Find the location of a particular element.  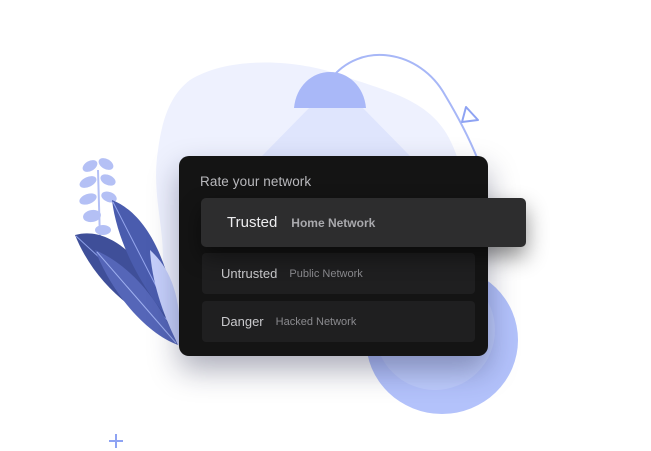

option-sublabel: Public Network is located at coordinates (326, 273).